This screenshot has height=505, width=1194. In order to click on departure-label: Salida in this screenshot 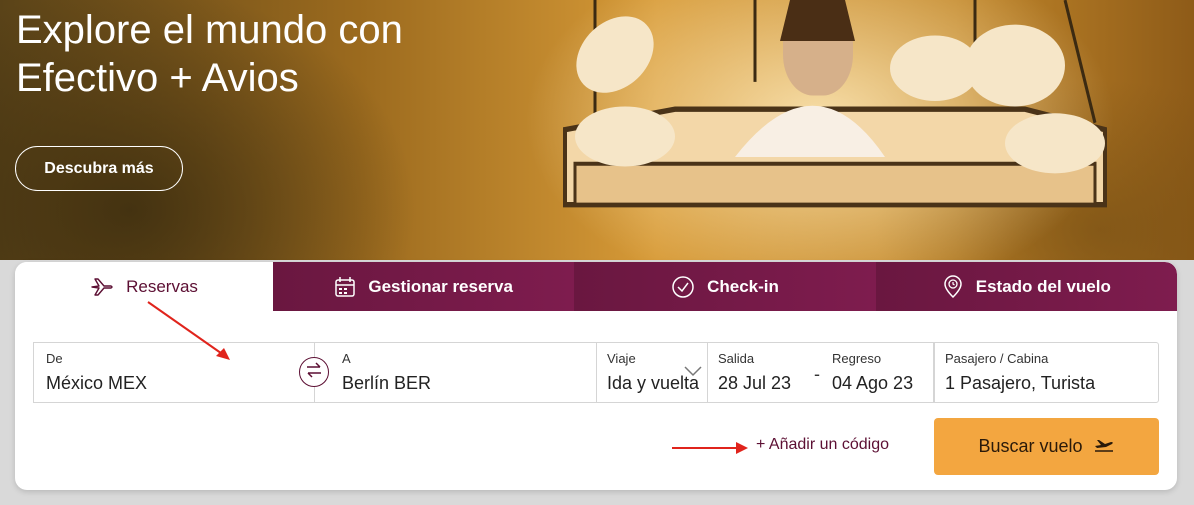, I will do `click(736, 358)`.